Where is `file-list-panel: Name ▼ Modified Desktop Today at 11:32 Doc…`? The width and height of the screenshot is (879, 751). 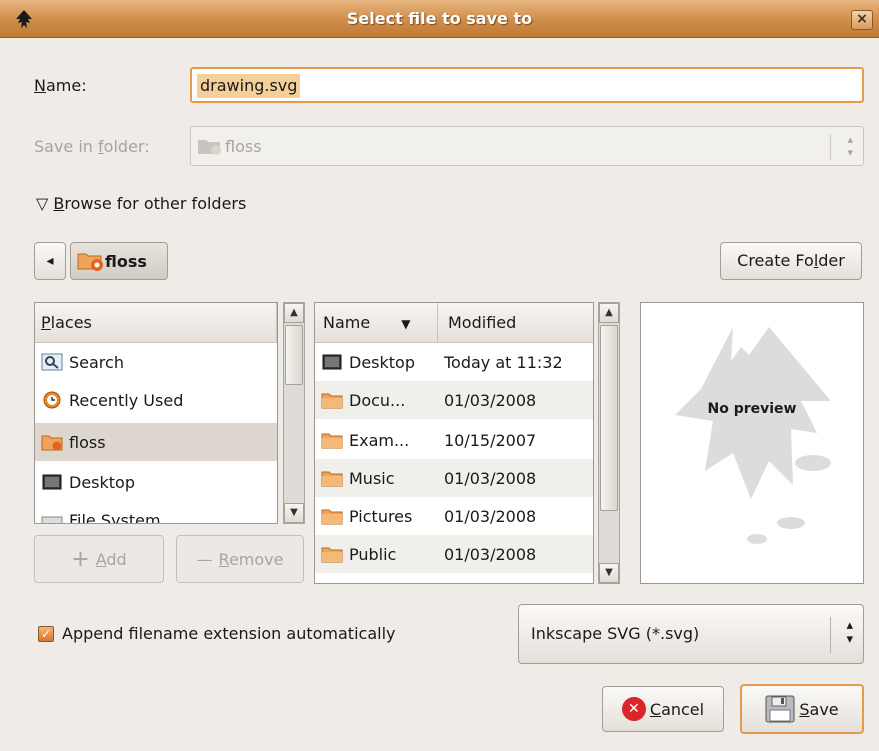
file-list-panel: Name ▼ Modified Desktop Today at 11:32 Doc… is located at coordinates (454, 443).